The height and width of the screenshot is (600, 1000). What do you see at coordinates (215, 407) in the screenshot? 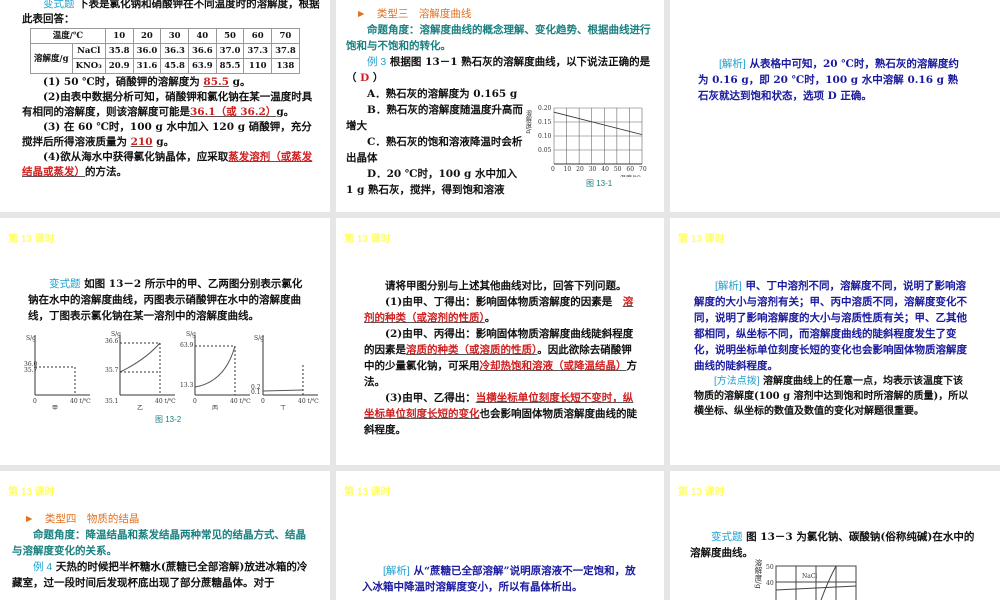
I see `svg-text: 丙` at bounding box center [215, 407].